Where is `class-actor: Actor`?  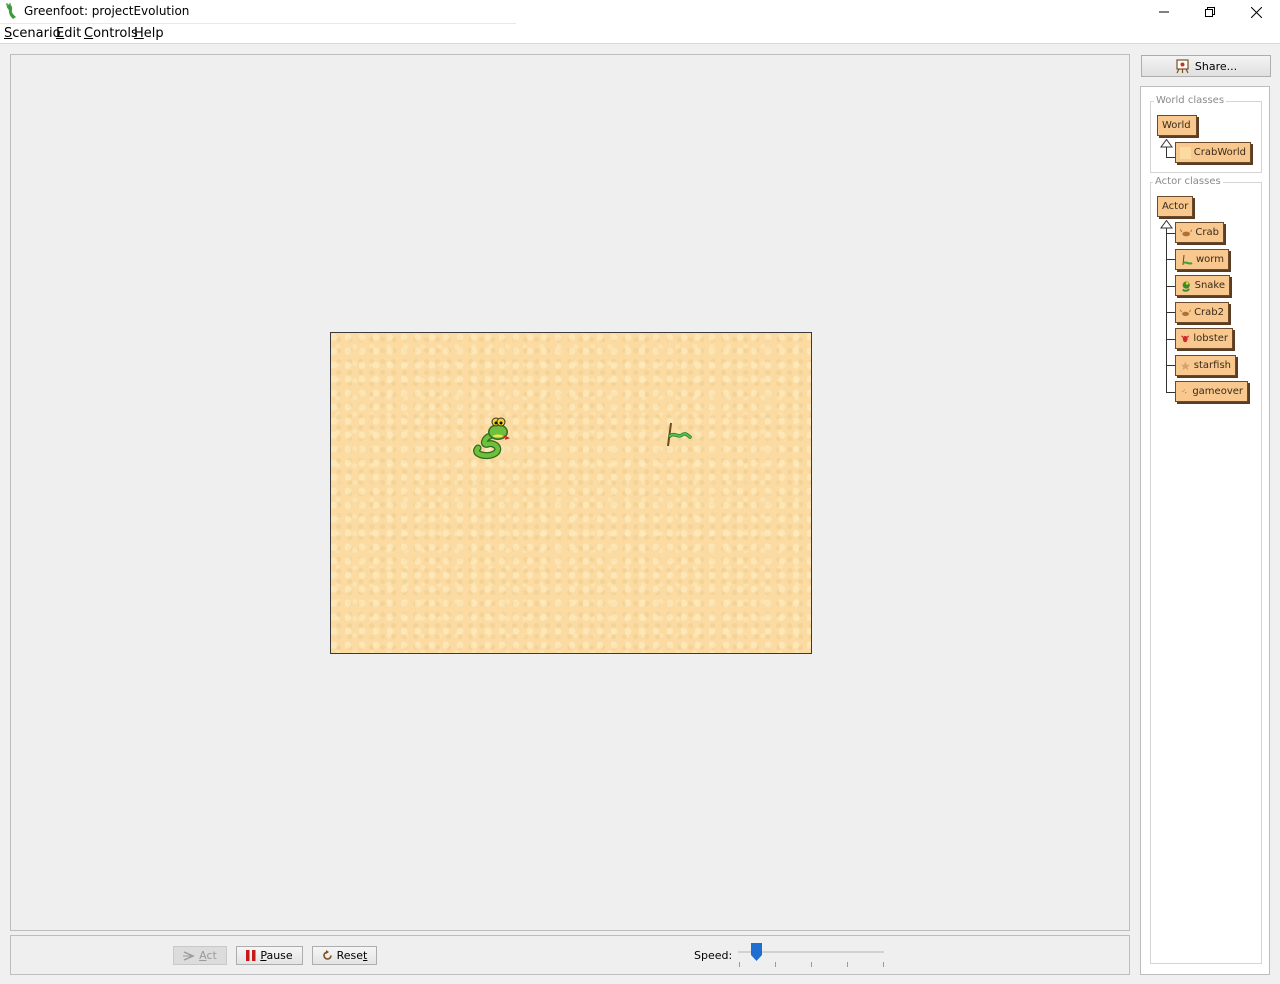
class-actor: Actor is located at coordinates (1175, 206).